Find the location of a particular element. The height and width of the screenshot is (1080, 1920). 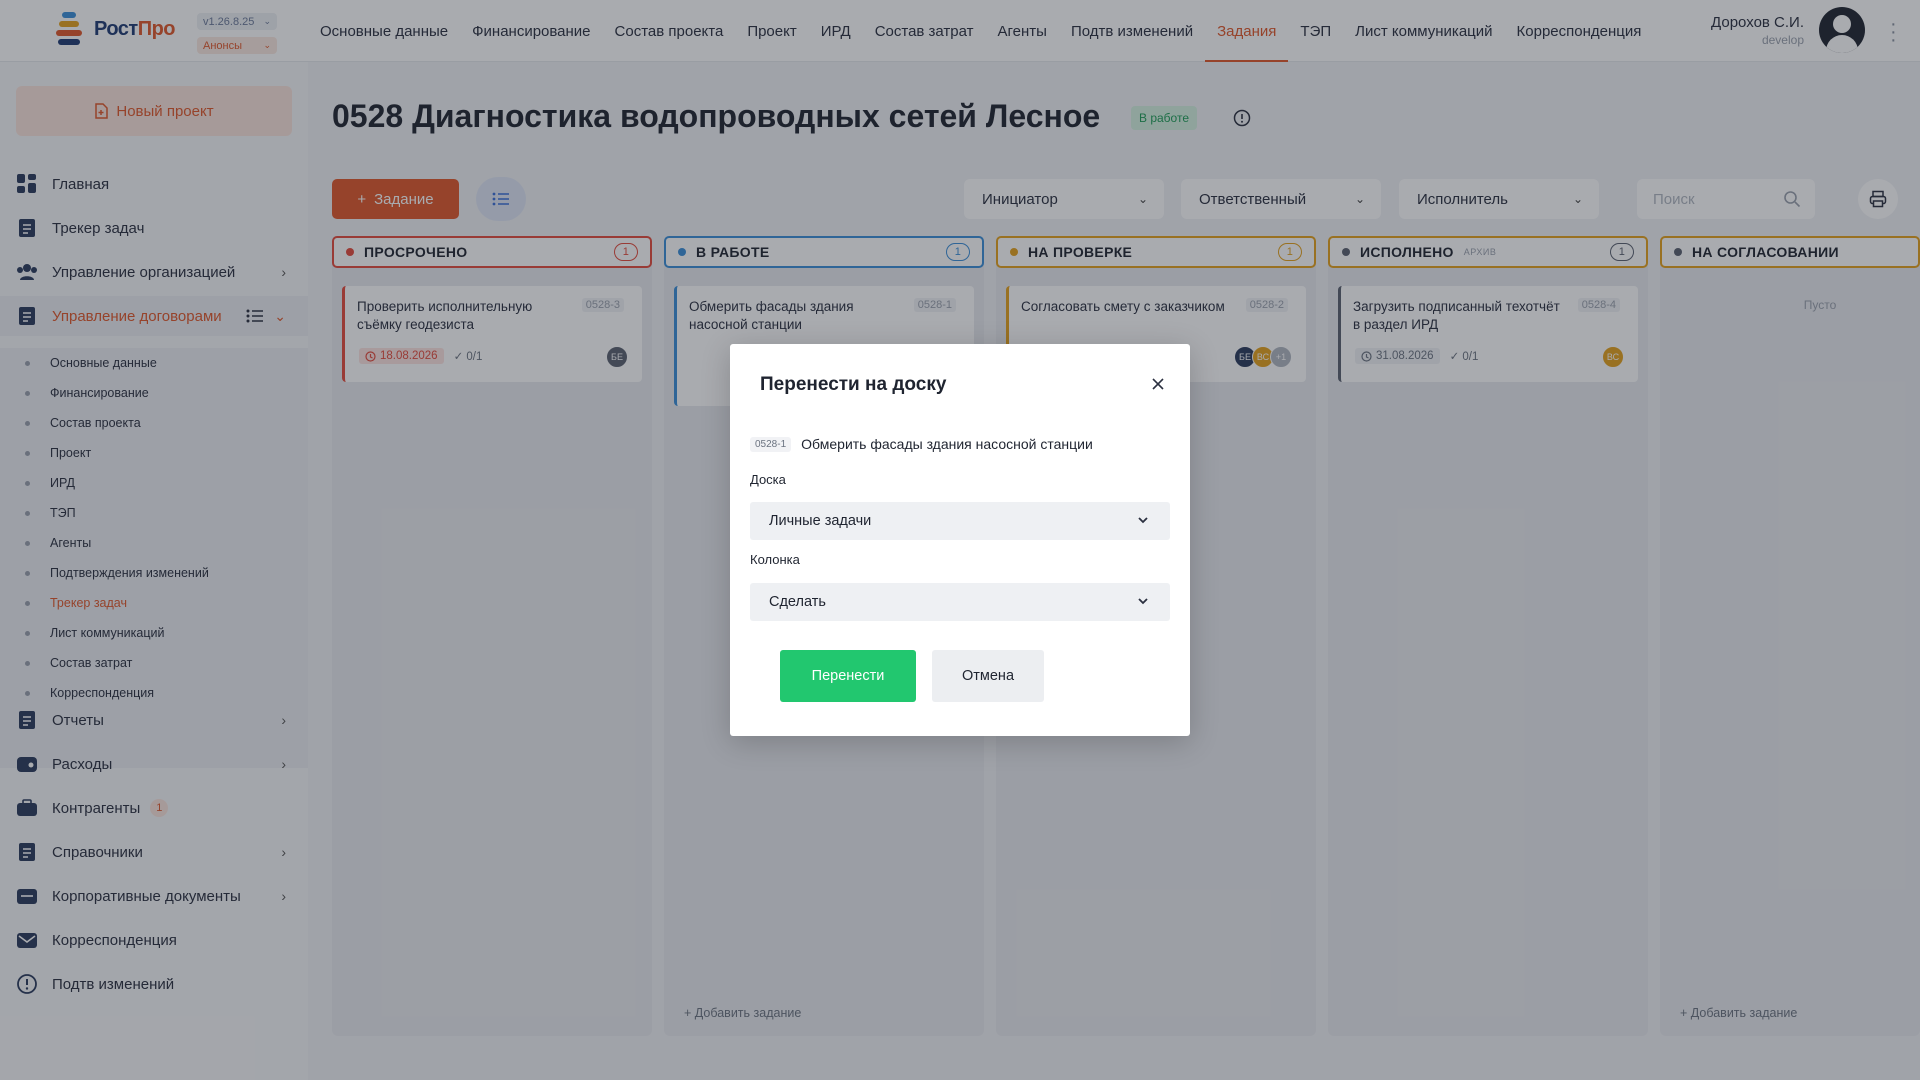

column-select: Сделать is located at coordinates (960, 602).